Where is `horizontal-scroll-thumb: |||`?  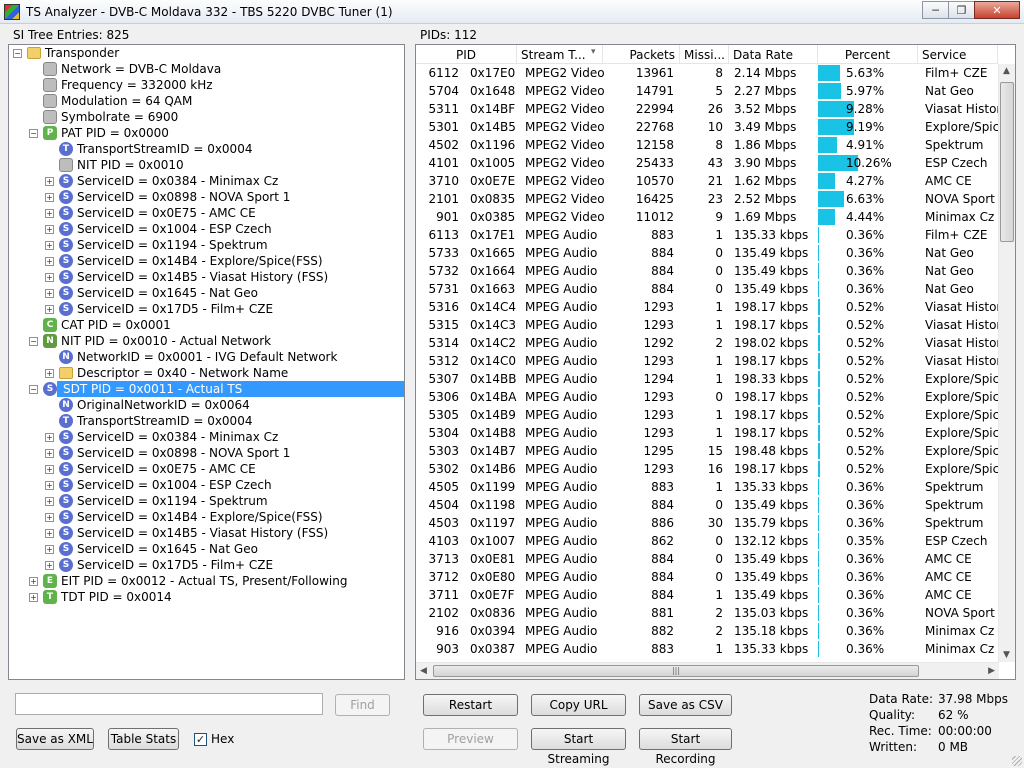
horizontal-scroll-thumb: ||| is located at coordinates (676, 671).